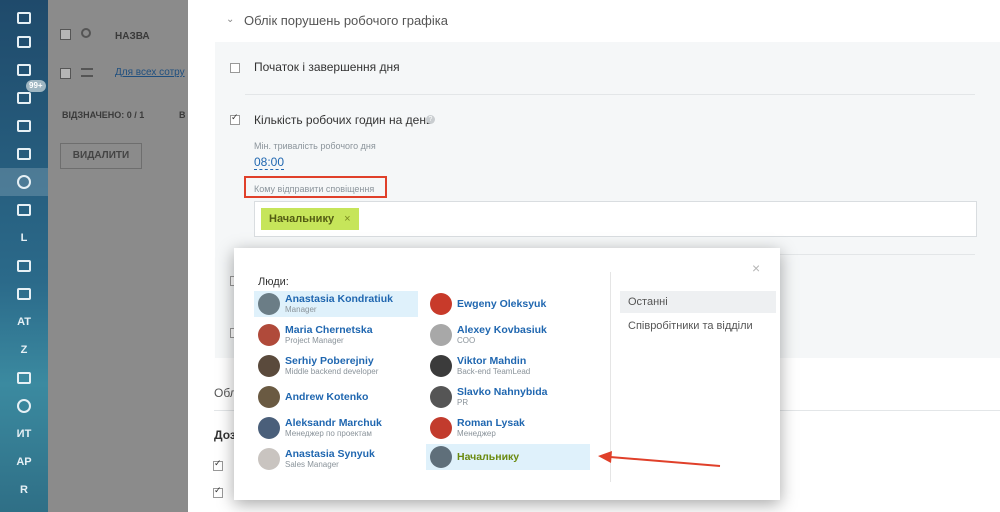  I want to click on select-all-checkbox, so click(65, 34).